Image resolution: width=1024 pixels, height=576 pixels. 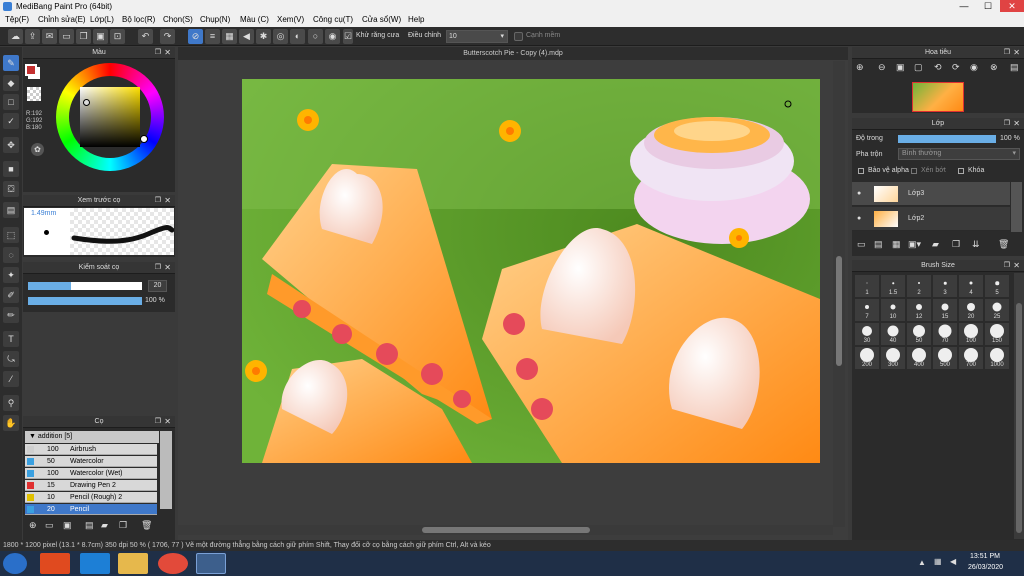 I want to click on fit-icon: ▣, so click(x=900, y=67).